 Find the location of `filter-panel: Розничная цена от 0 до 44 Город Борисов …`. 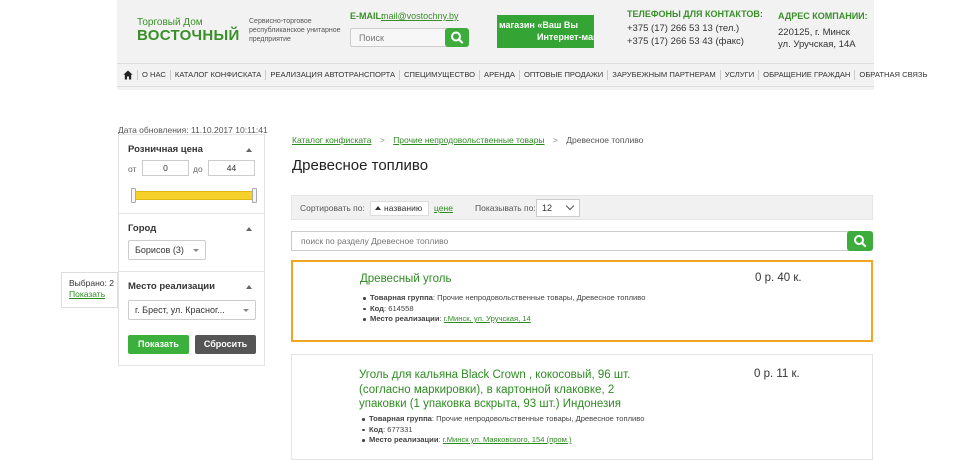

filter-panel: Розничная цена от 0 до 44 Город Борисов … is located at coordinates (191, 250).